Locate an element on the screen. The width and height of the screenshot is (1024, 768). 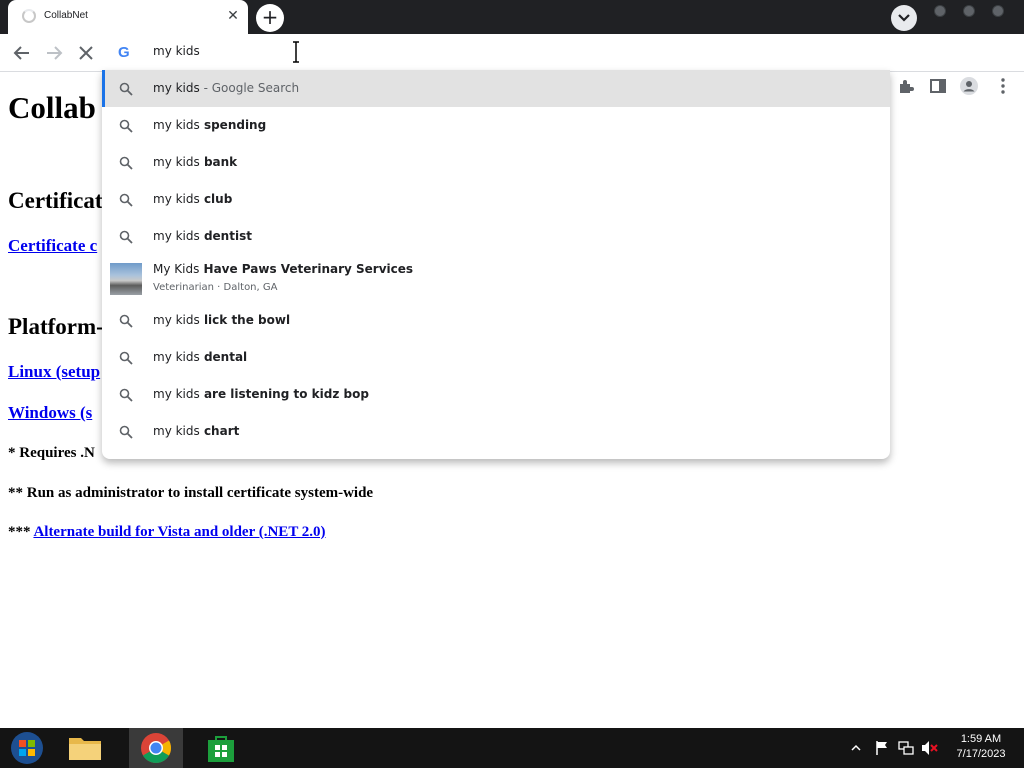
minimize-button is located at coordinates (940, 11).